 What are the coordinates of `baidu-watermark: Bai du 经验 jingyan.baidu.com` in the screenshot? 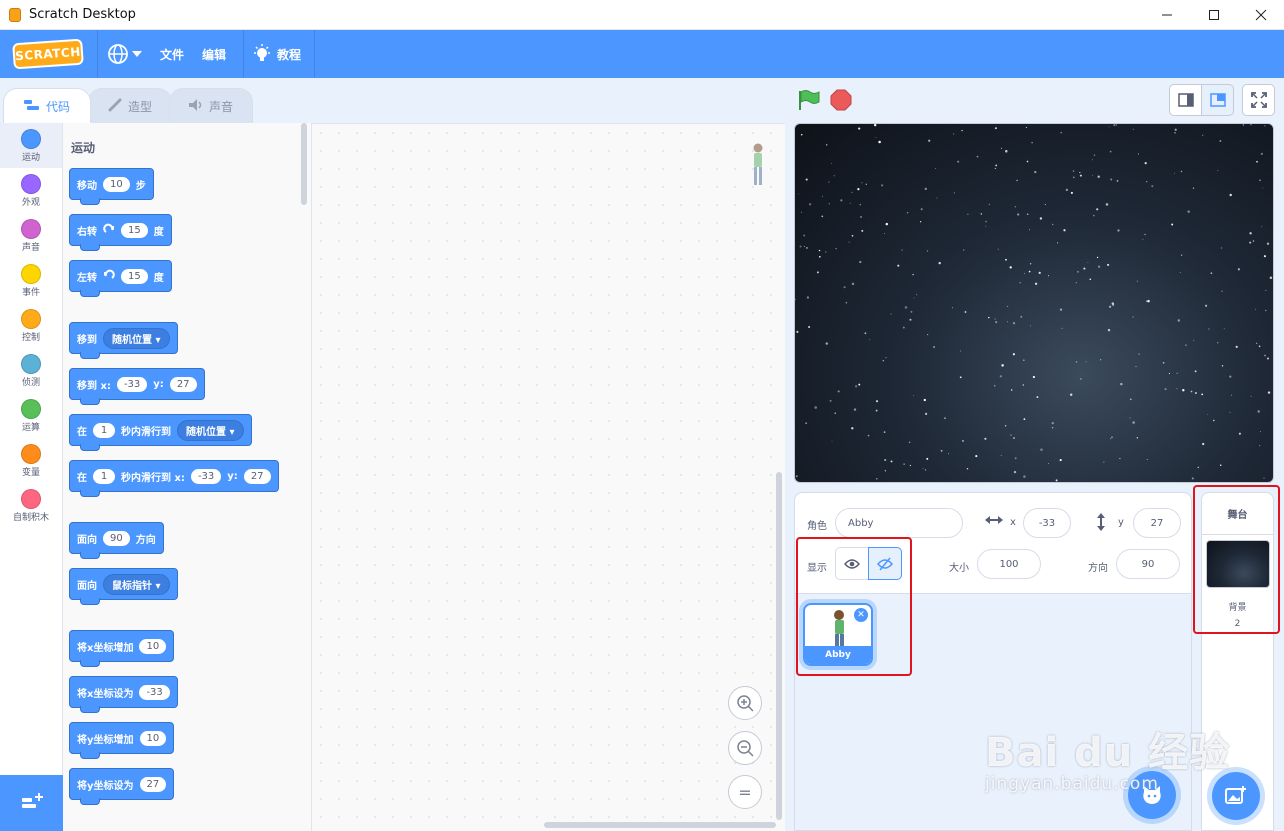 It's located at (1107, 757).